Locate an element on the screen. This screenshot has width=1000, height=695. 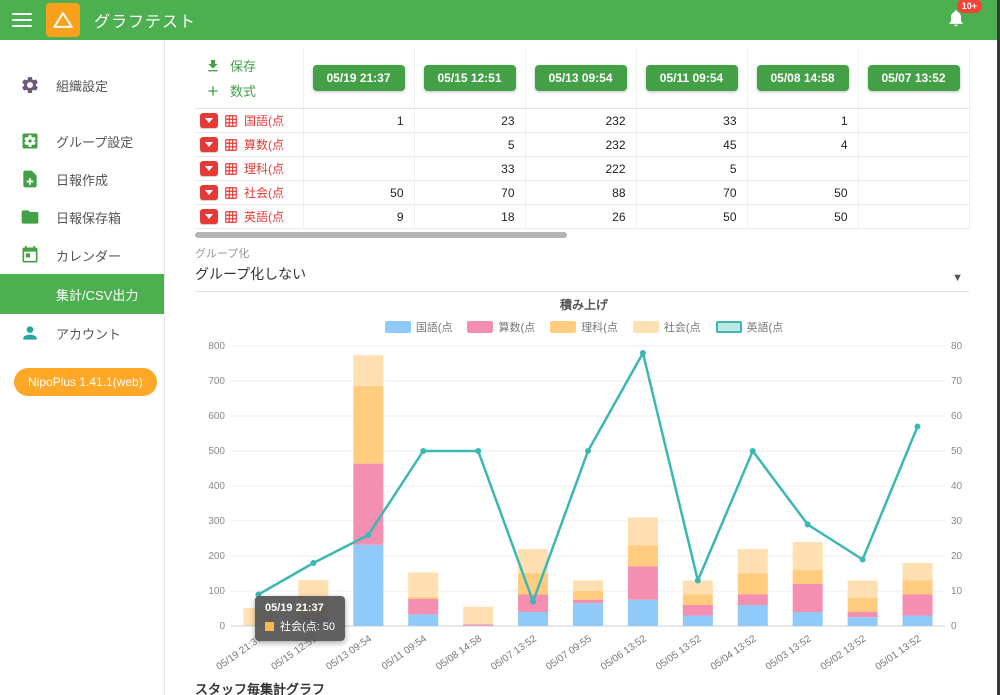
folder-icon is located at coordinates (30, 217).